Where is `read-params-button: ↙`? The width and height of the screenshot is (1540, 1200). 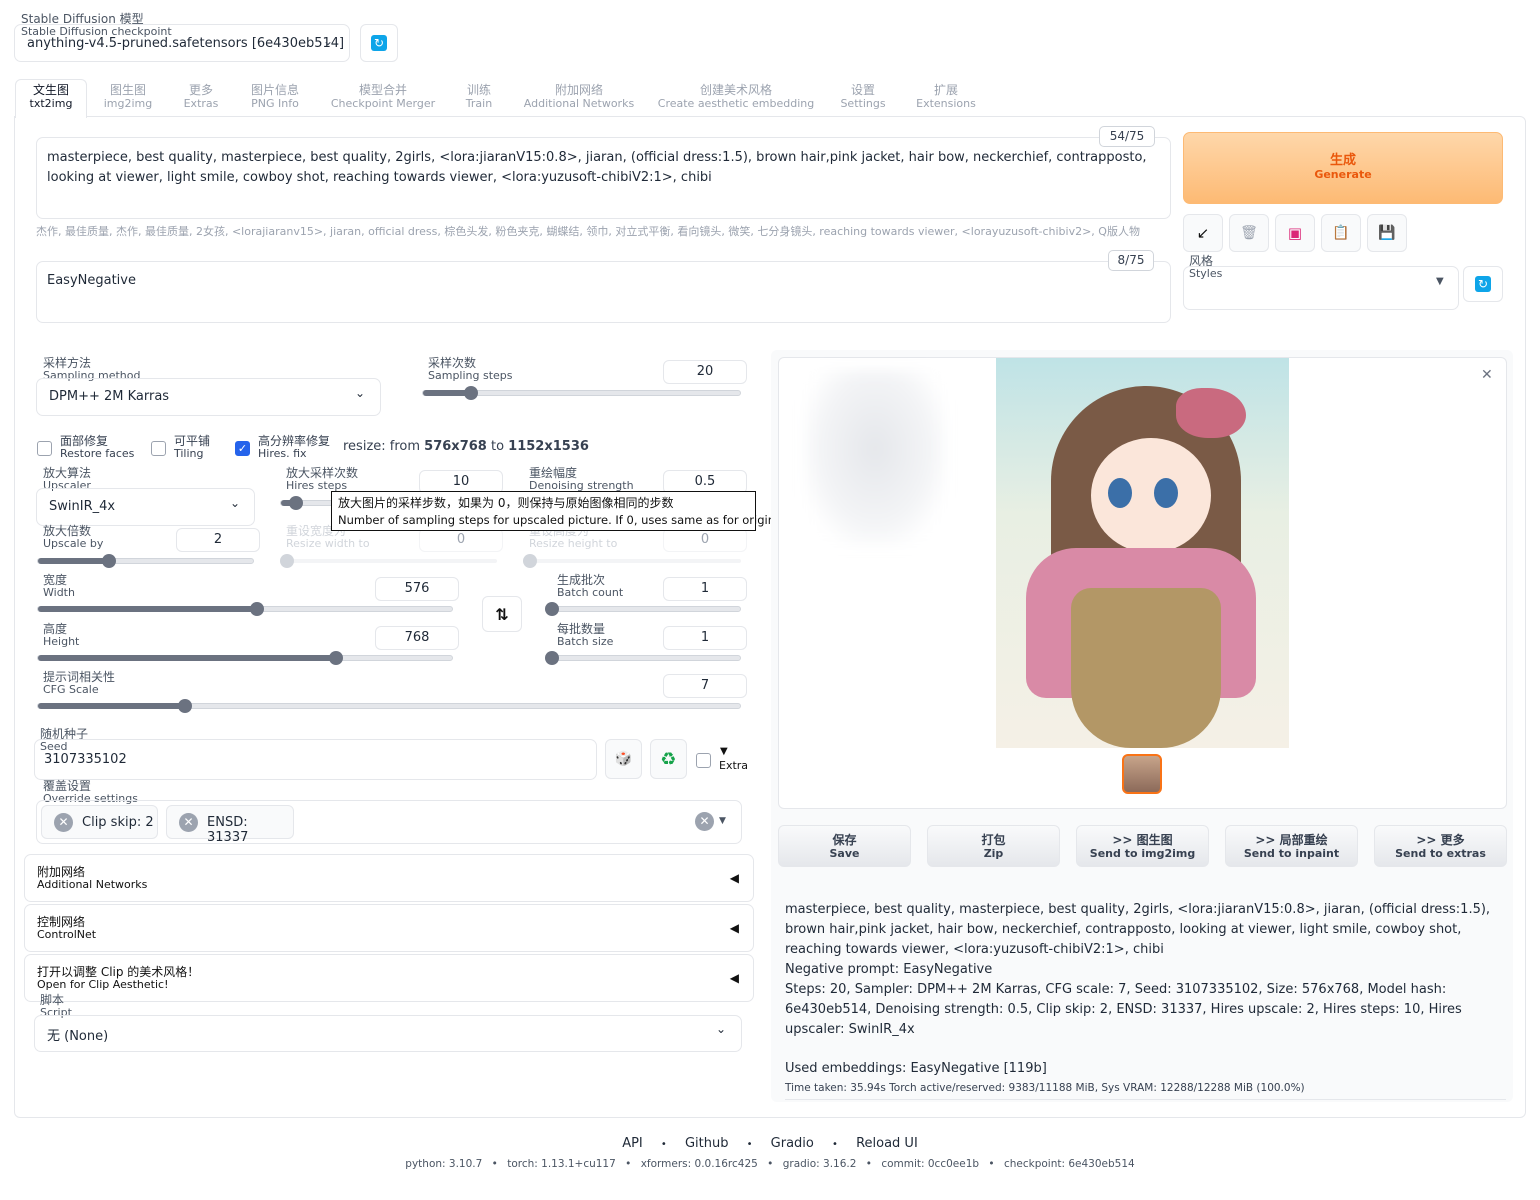 read-params-button: ↙ is located at coordinates (1203, 233).